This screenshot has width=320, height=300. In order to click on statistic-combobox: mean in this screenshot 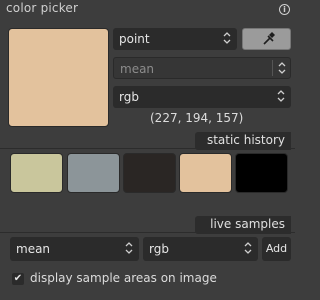, I will do `click(202, 68)`.